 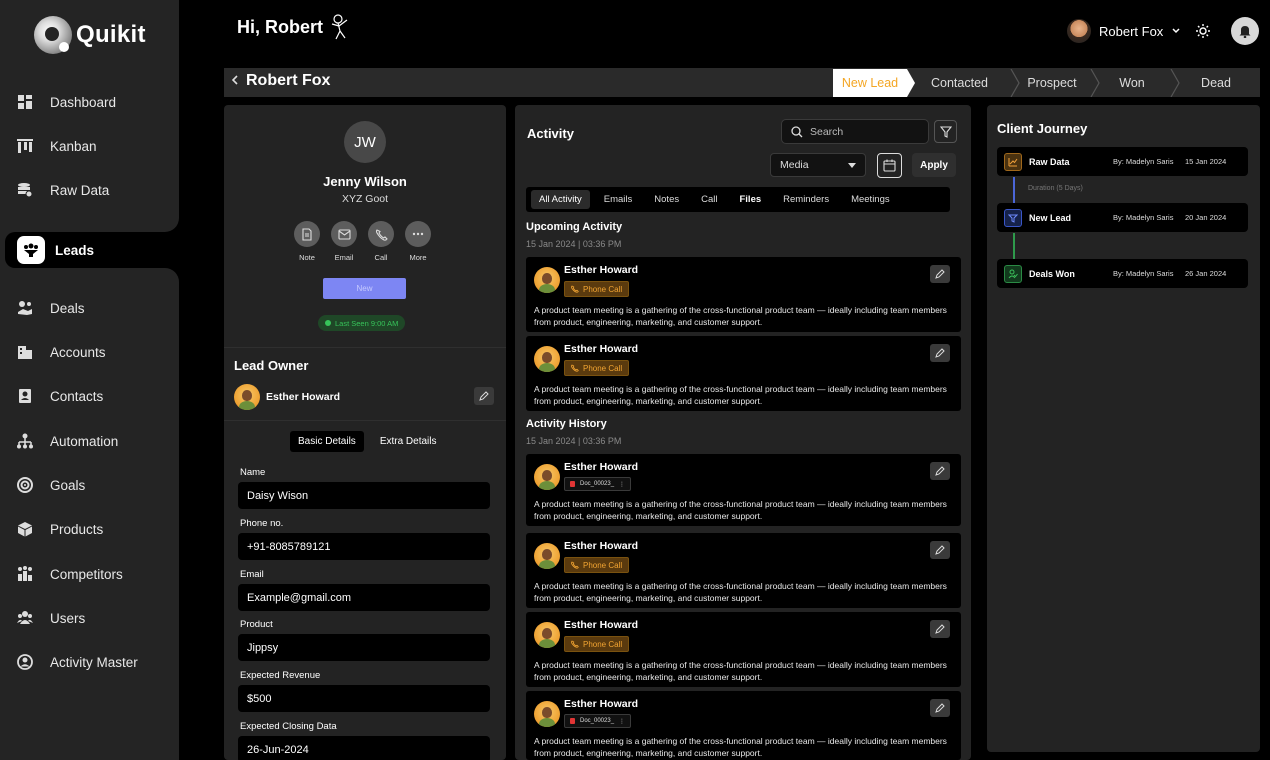 I want to click on bell-icon, so click(x=1245, y=32).